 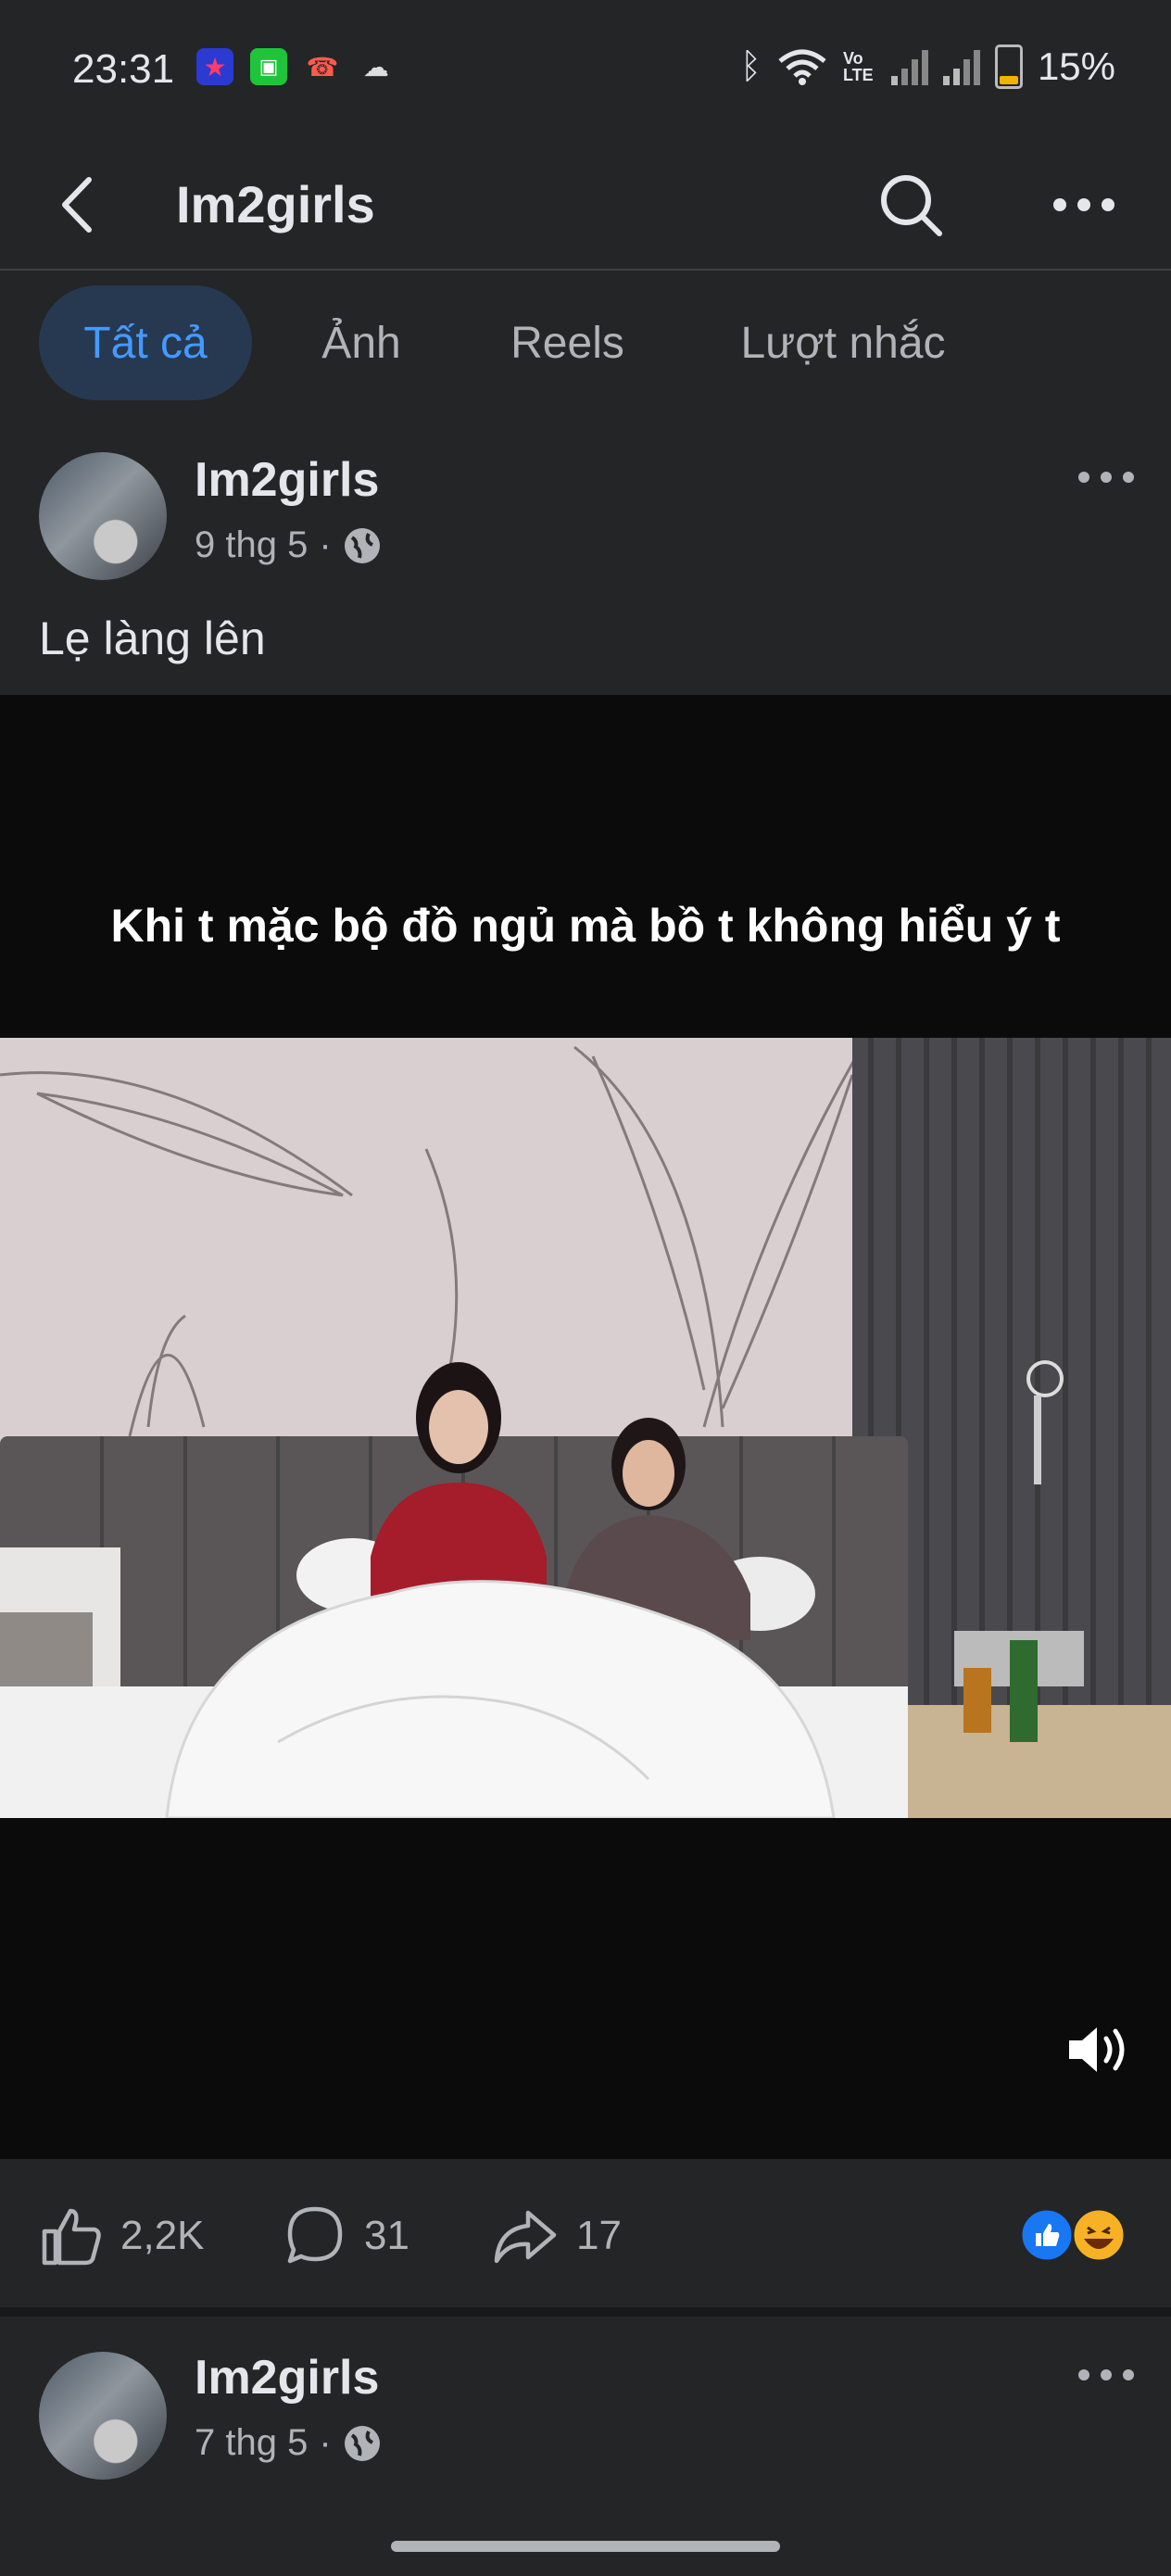 What do you see at coordinates (1098, 2049) in the screenshot?
I see `volume-icon` at bounding box center [1098, 2049].